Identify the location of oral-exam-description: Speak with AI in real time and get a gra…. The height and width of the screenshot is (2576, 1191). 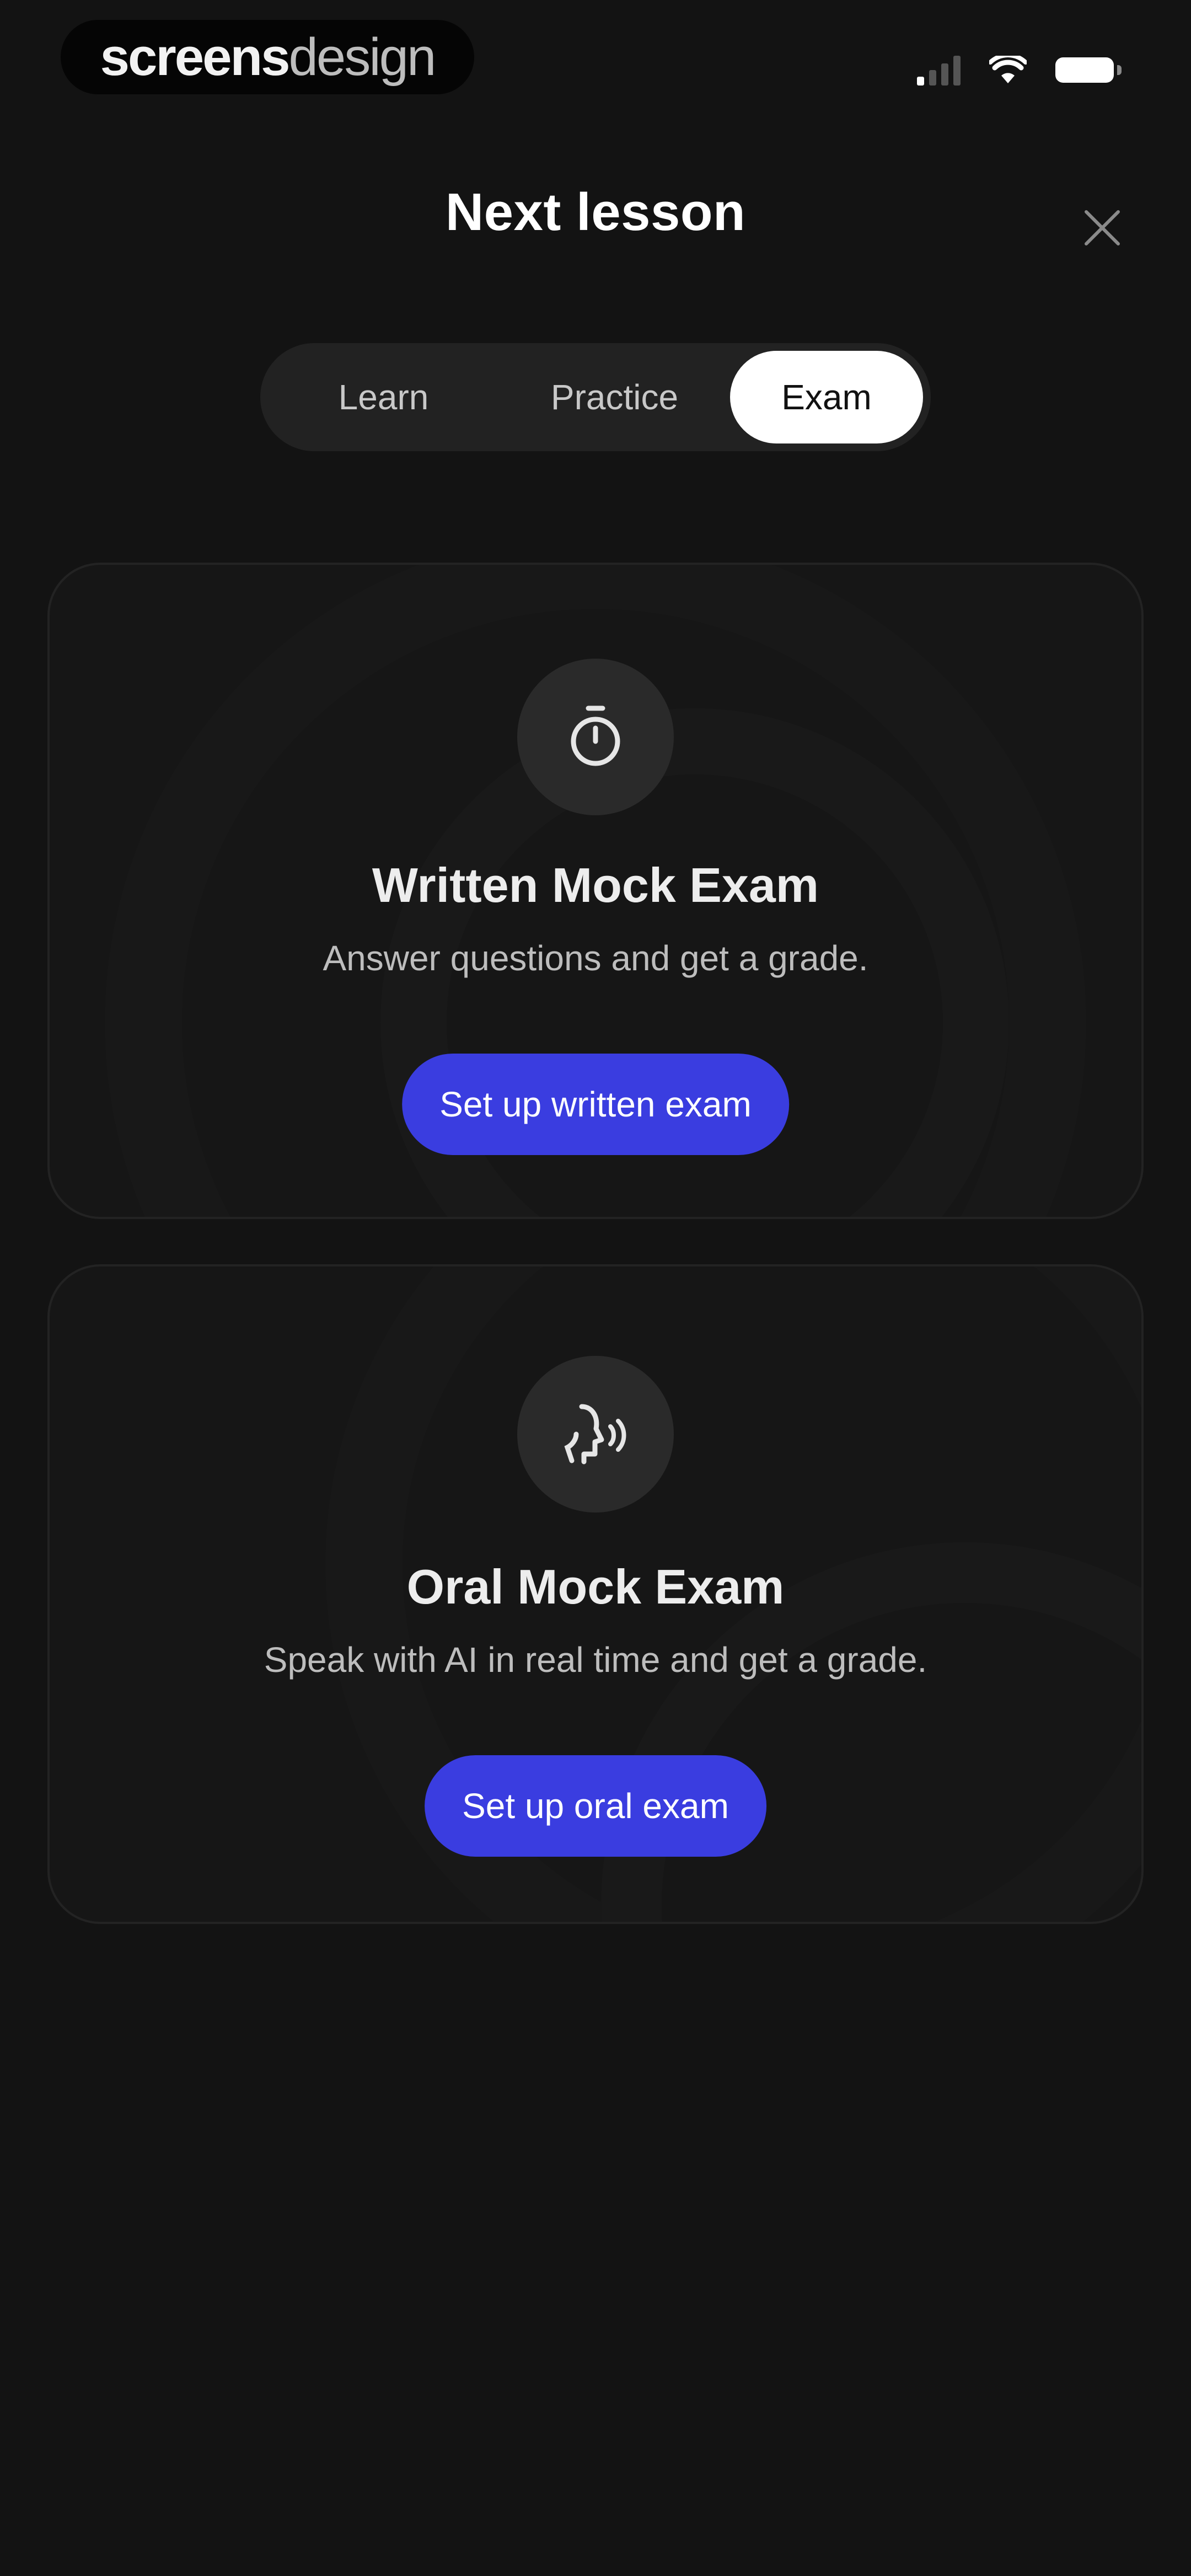
(595, 1660).